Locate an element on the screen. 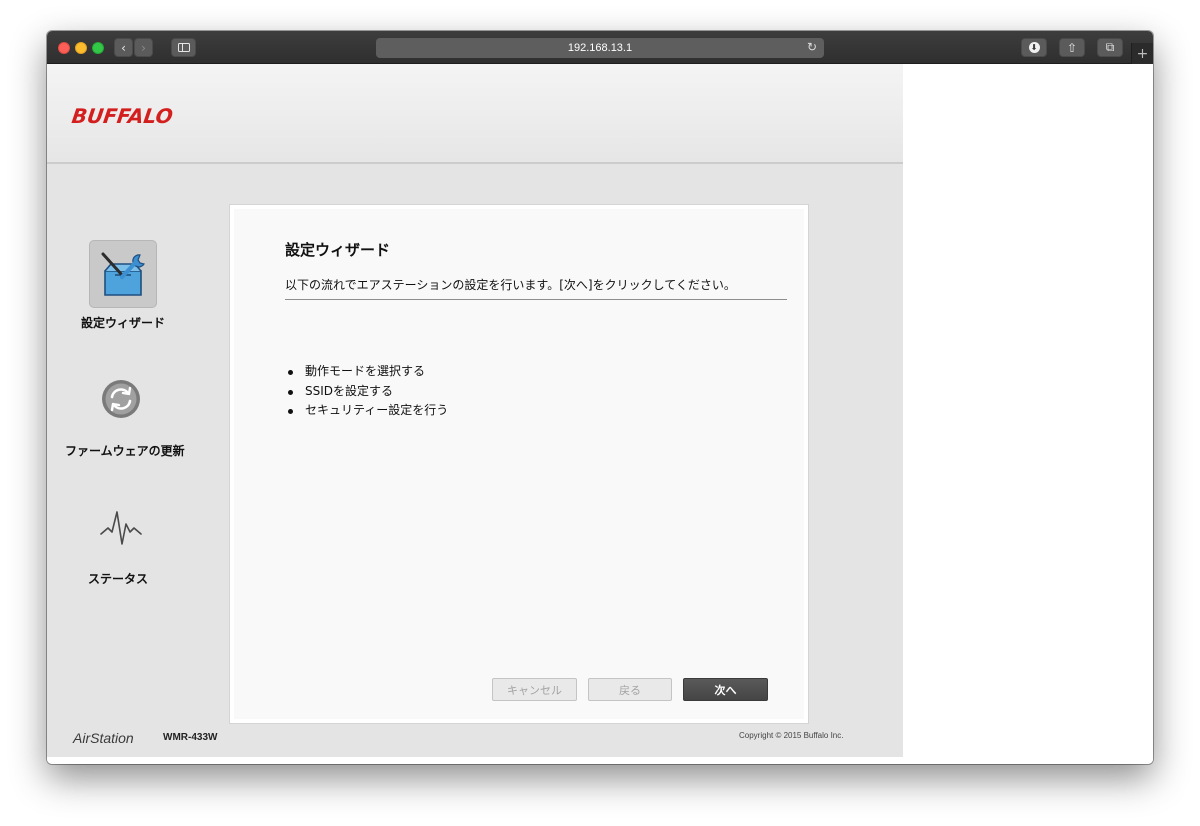 The height and width of the screenshot is (826, 1200). wizard-steps-list: 動作モードを選択する SSIDを設定する セキュリティー設定を行う is located at coordinates (368, 391).